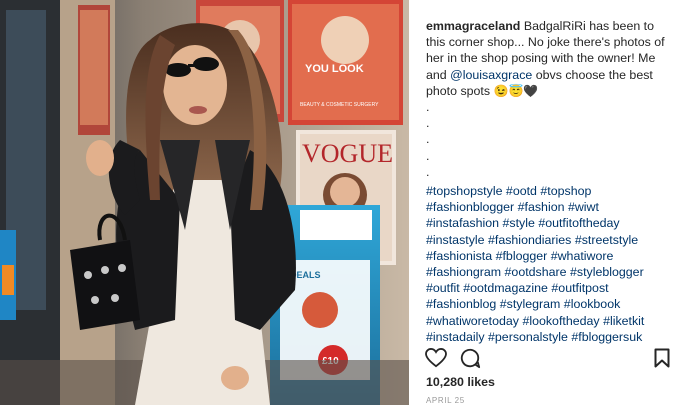  Describe the element at coordinates (334, 69) in the screenshot. I see `youlook-magazine-text: YOU LOOK` at that location.